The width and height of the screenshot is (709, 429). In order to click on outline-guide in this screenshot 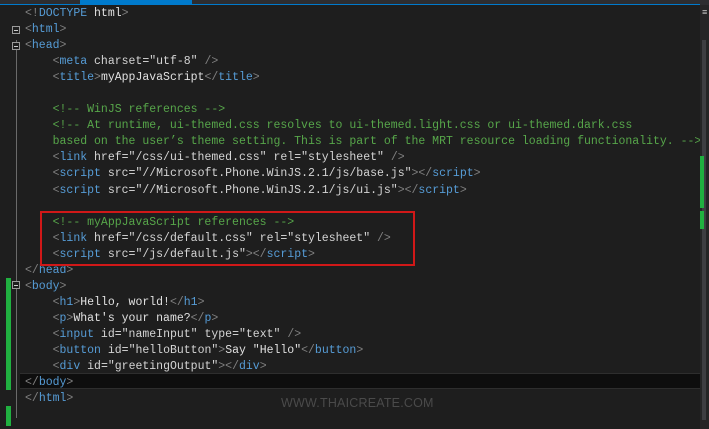, I will do `click(16, 229)`.